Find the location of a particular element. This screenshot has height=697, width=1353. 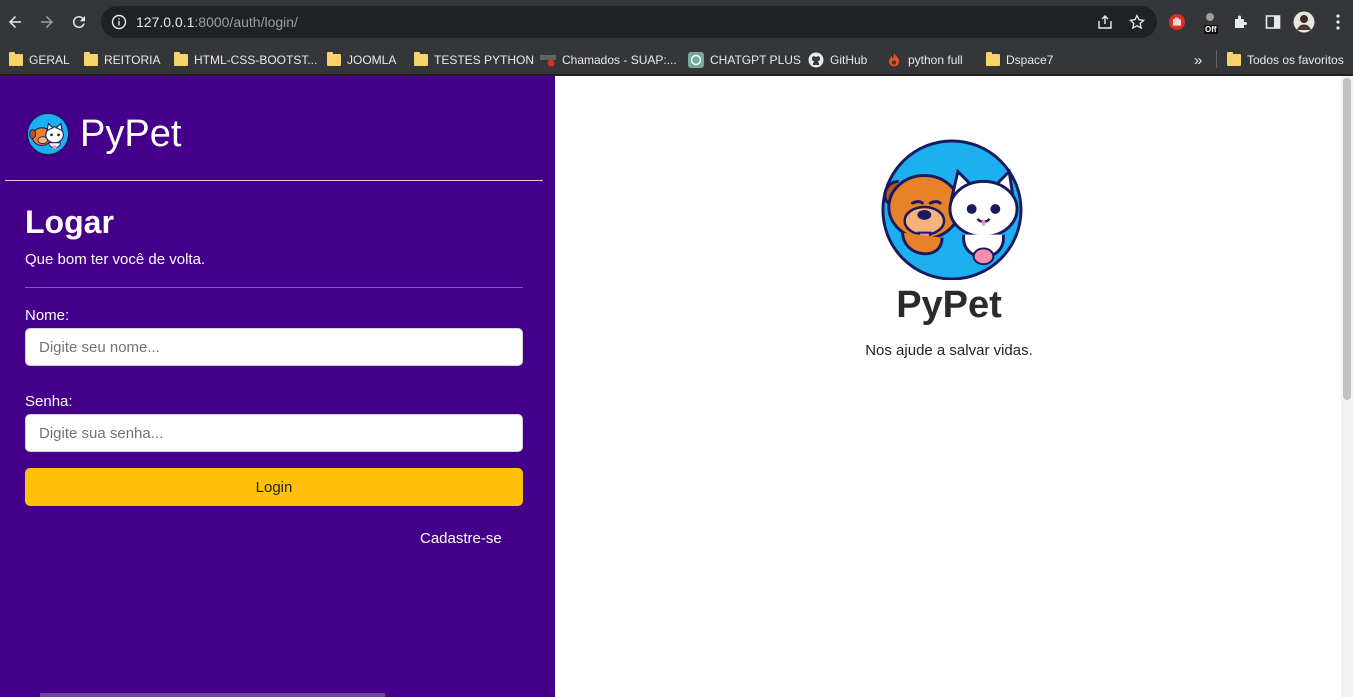

sidebar-brand: PyPet is located at coordinates (103, 134).